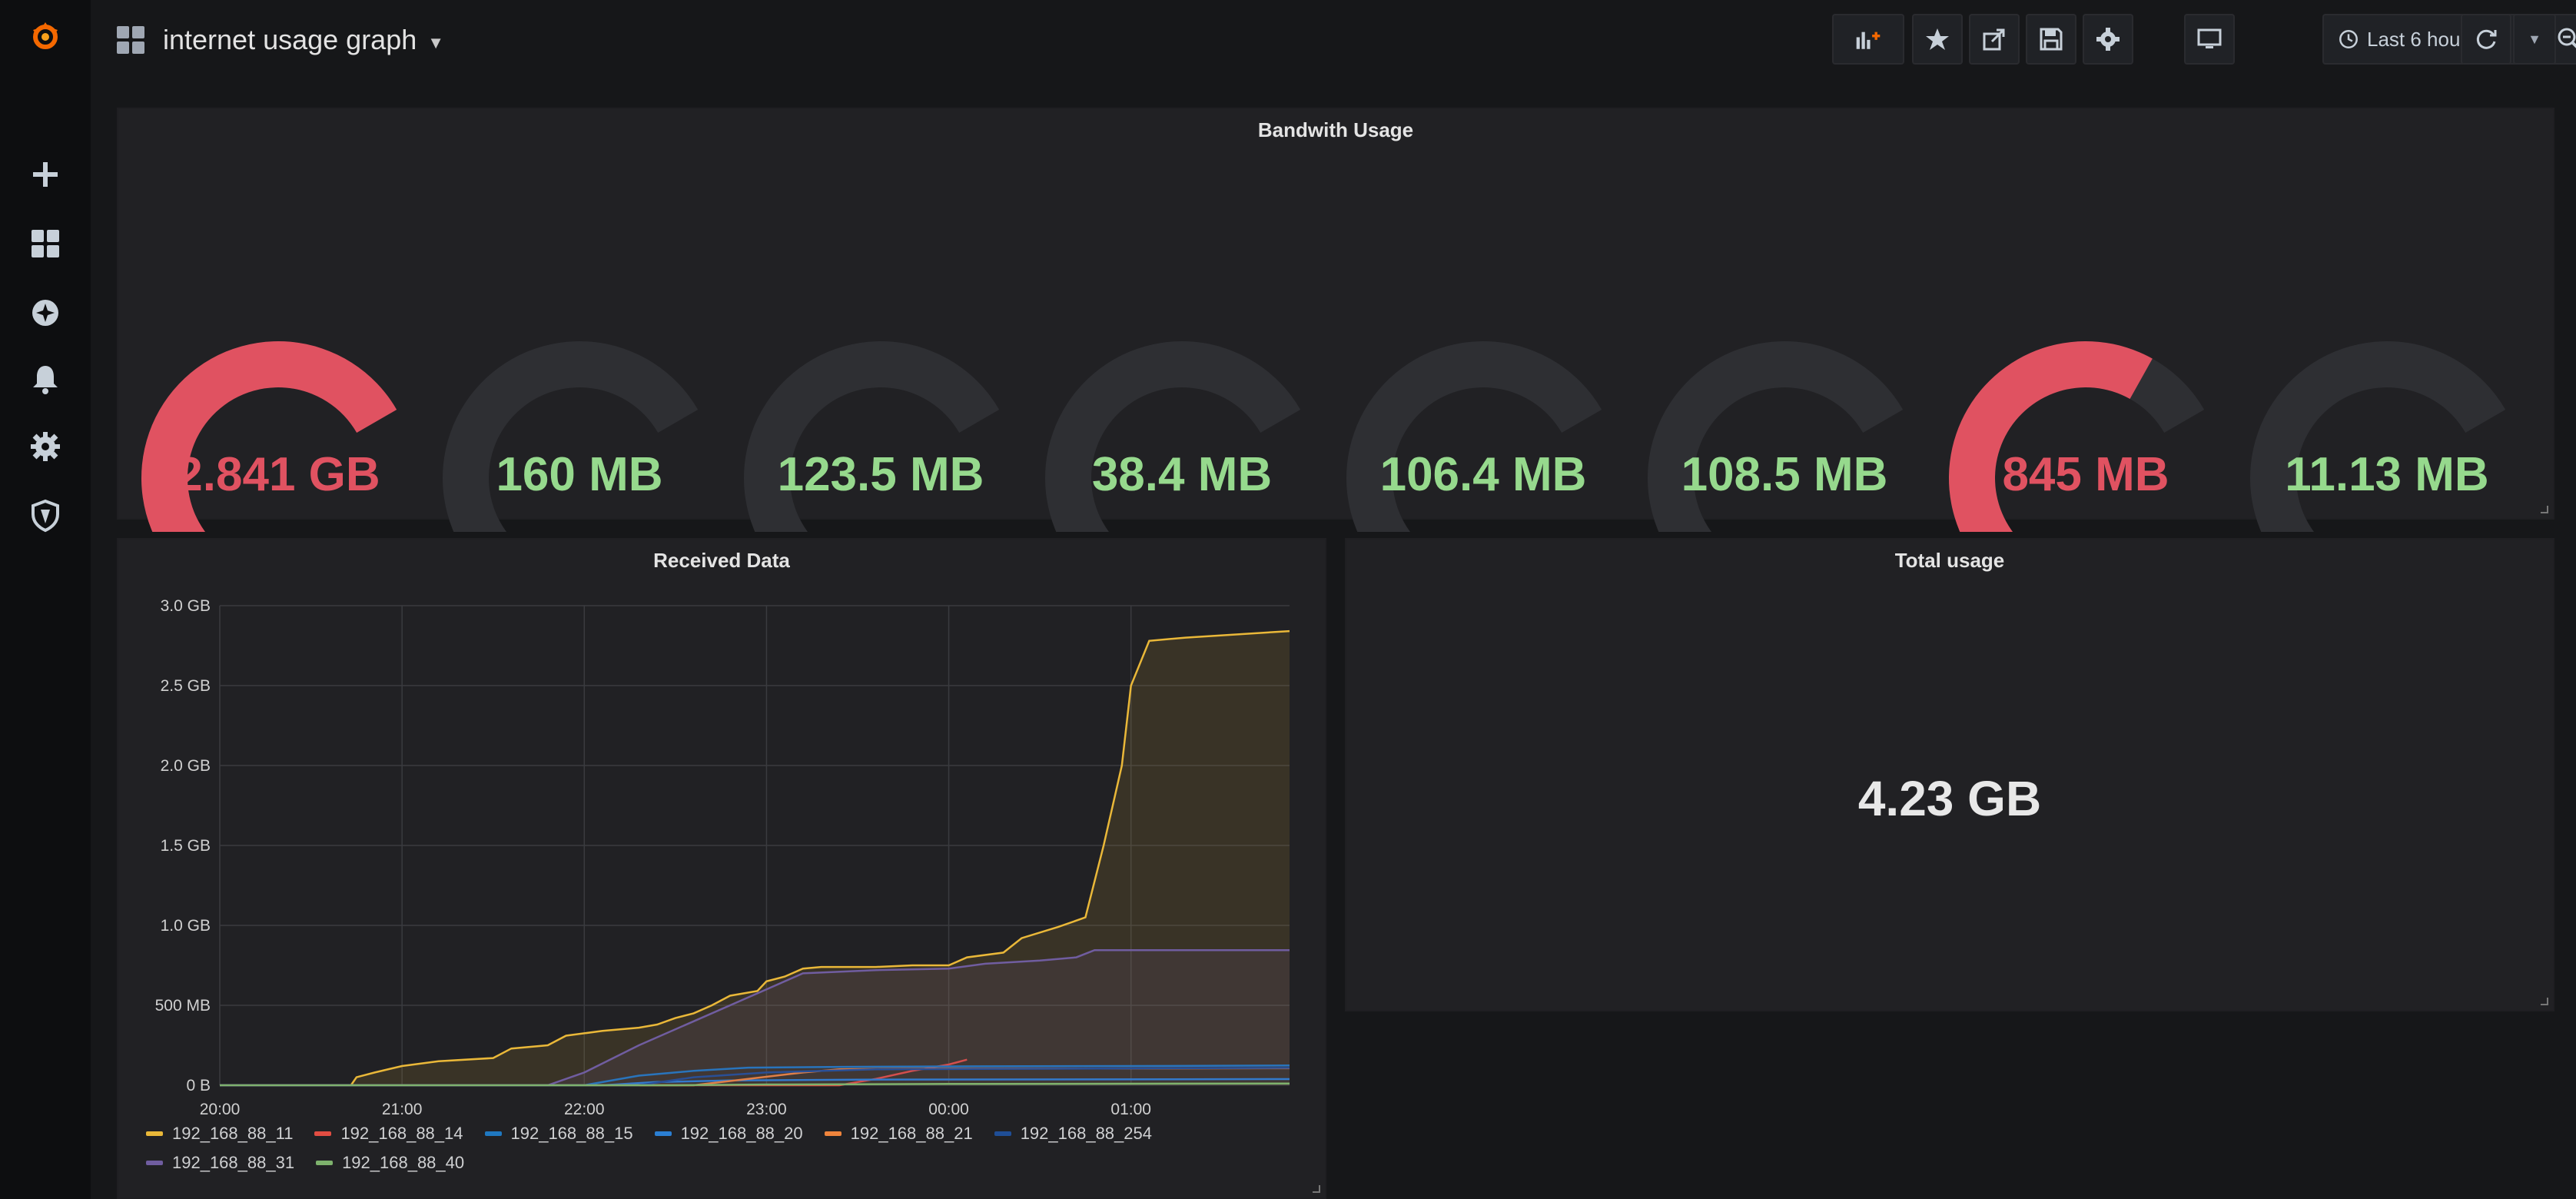 This screenshot has height=1199, width=2576. What do you see at coordinates (234, 1162) in the screenshot?
I see `legend-label: 192_168_88_31` at bounding box center [234, 1162].